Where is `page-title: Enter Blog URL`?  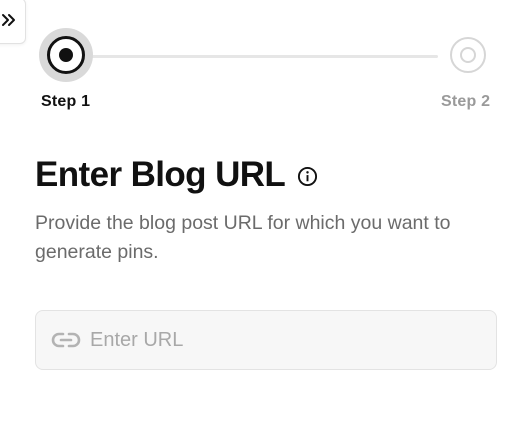
page-title: Enter Blog URL is located at coordinates (160, 174).